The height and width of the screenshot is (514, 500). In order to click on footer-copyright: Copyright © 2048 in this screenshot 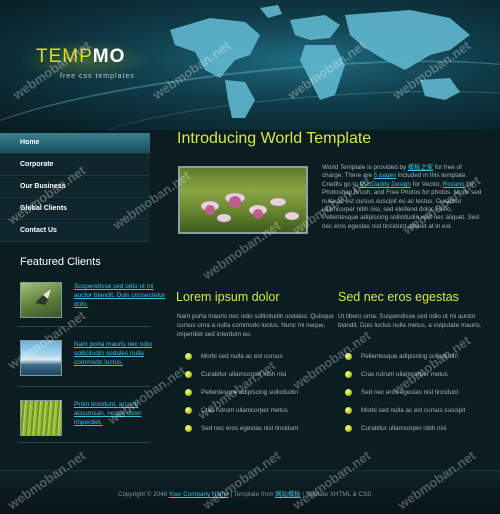, I will do `click(143, 494)`.